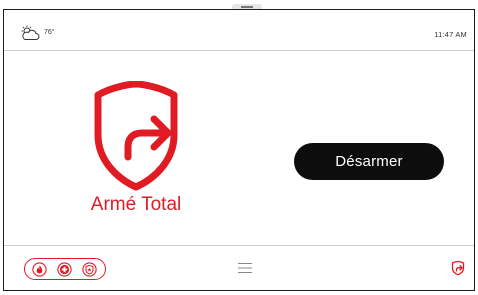 The image size is (478, 295). Describe the element at coordinates (245, 268) in the screenshot. I see `hamburger-menu-icon` at that location.